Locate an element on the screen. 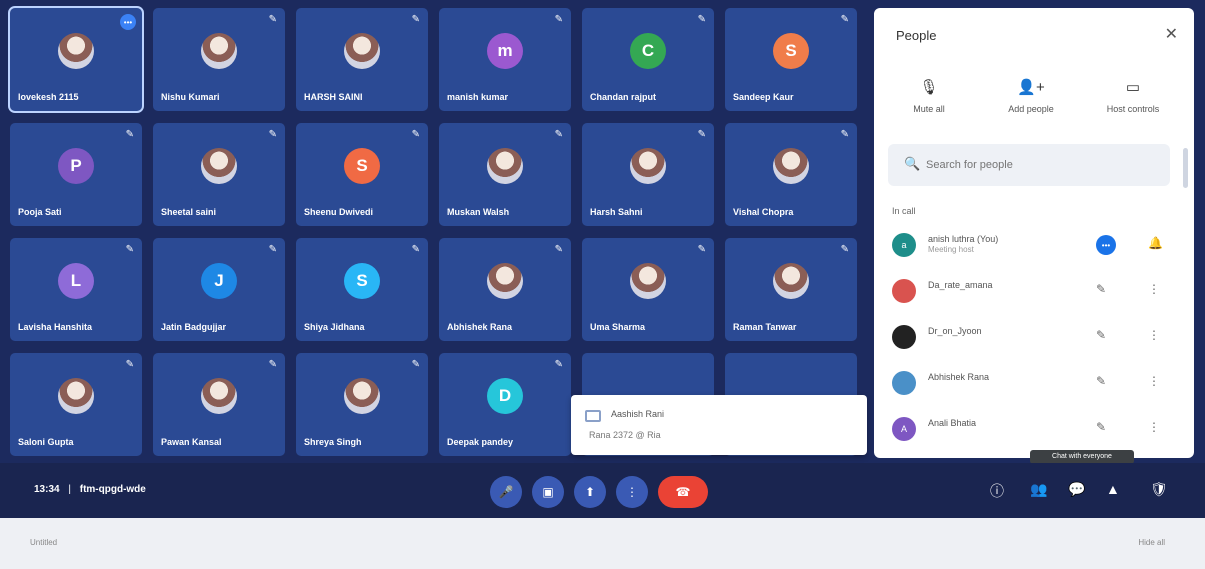 This screenshot has width=1205, height=569. participant-tile: L Lavisha Hanshita ✎ is located at coordinates (76, 289).